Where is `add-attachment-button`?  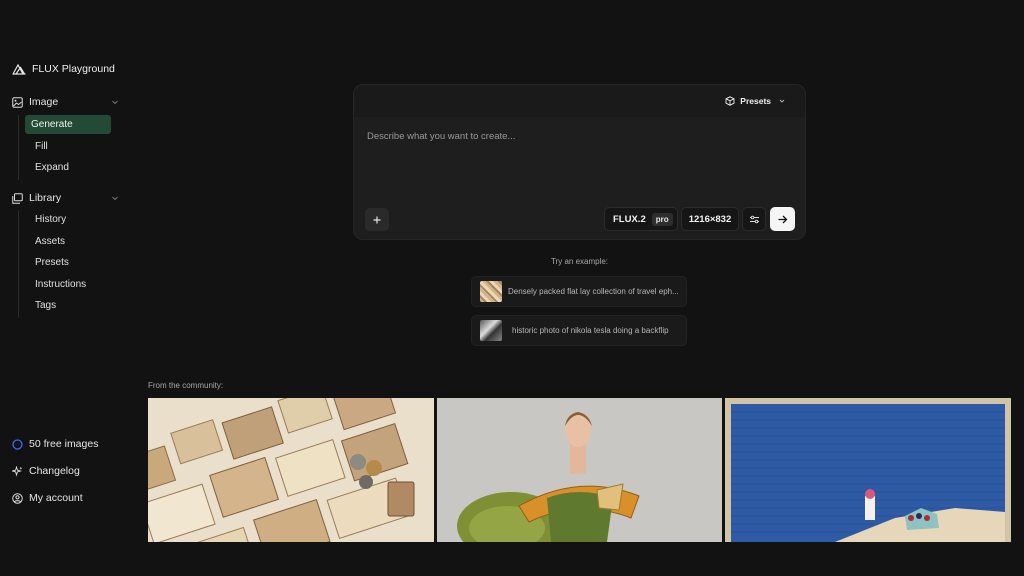 add-attachment-button is located at coordinates (377, 219).